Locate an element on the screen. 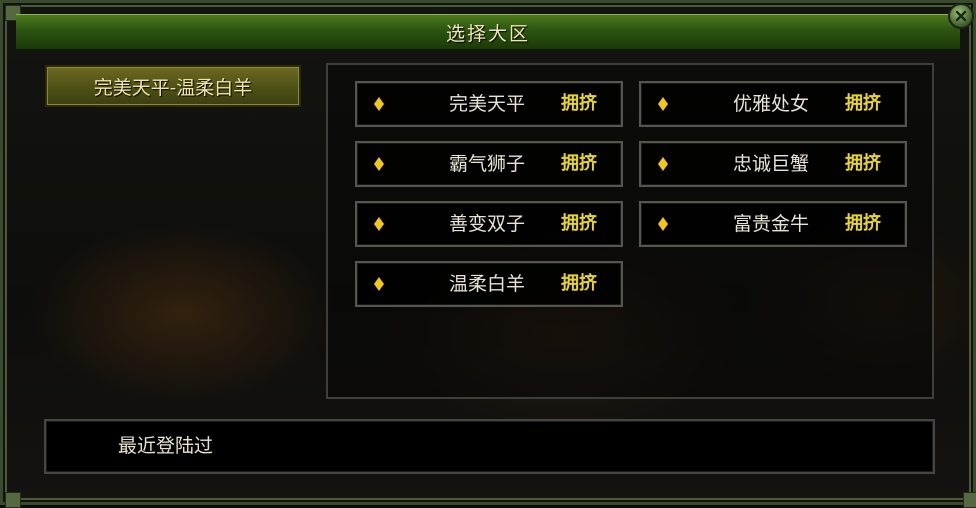 The height and width of the screenshot is (508, 976). frame-corner-bottom-right is located at coordinates (969, 500).